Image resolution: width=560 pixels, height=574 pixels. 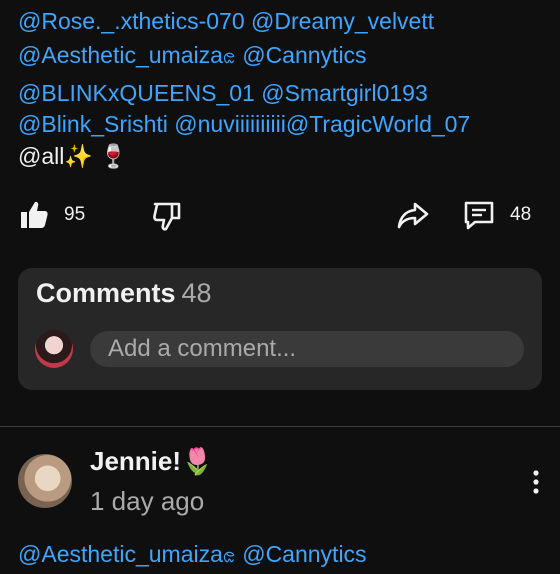 What do you see at coordinates (196, 293) in the screenshot?
I see `comments-count: 48` at bounding box center [196, 293].